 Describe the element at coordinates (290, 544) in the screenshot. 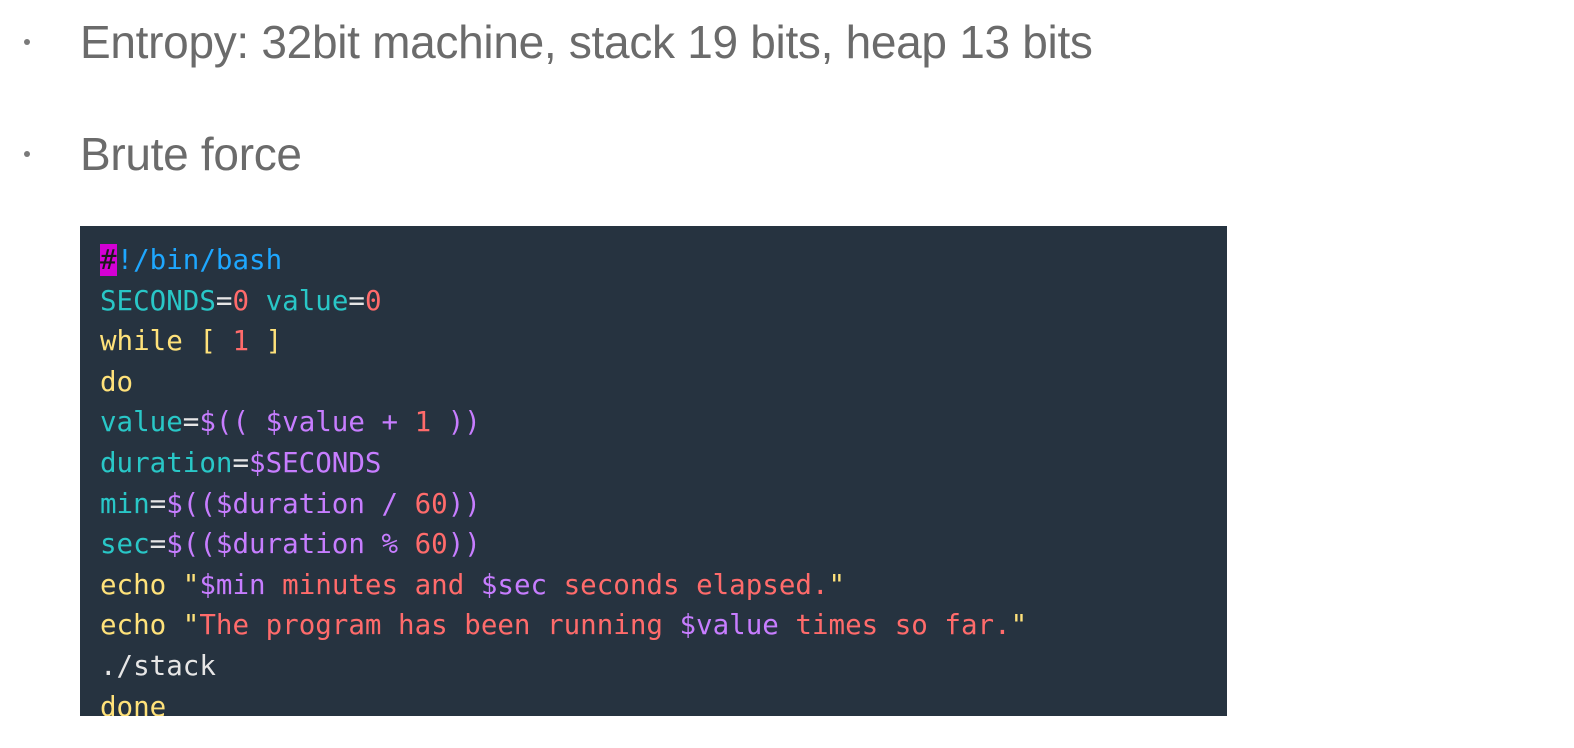

I see `code-token: $(($duration %` at that location.